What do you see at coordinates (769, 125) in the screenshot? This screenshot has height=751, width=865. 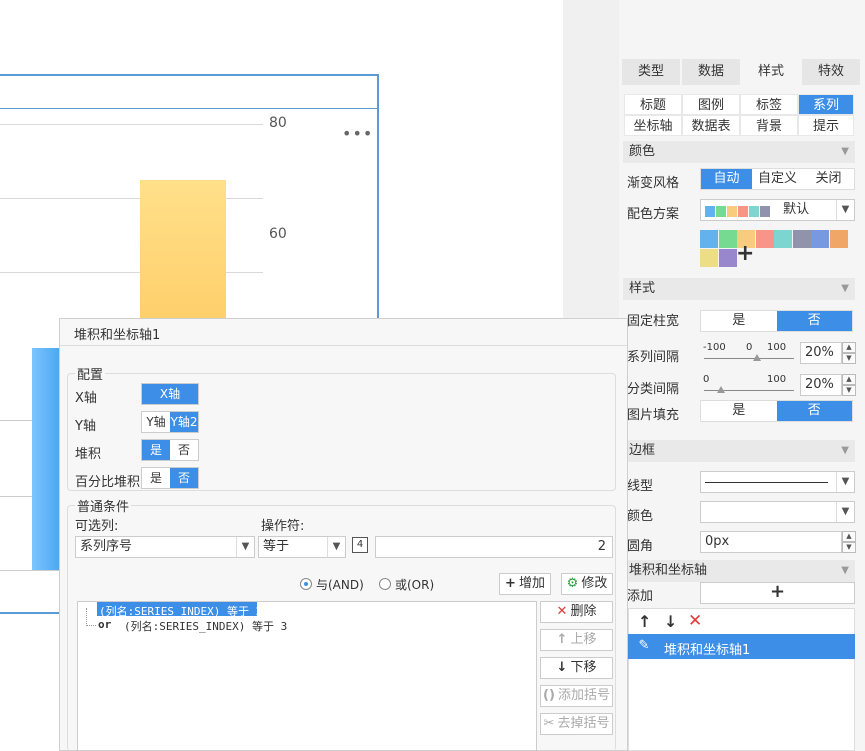 I see `subtab-background: 背景` at bounding box center [769, 125].